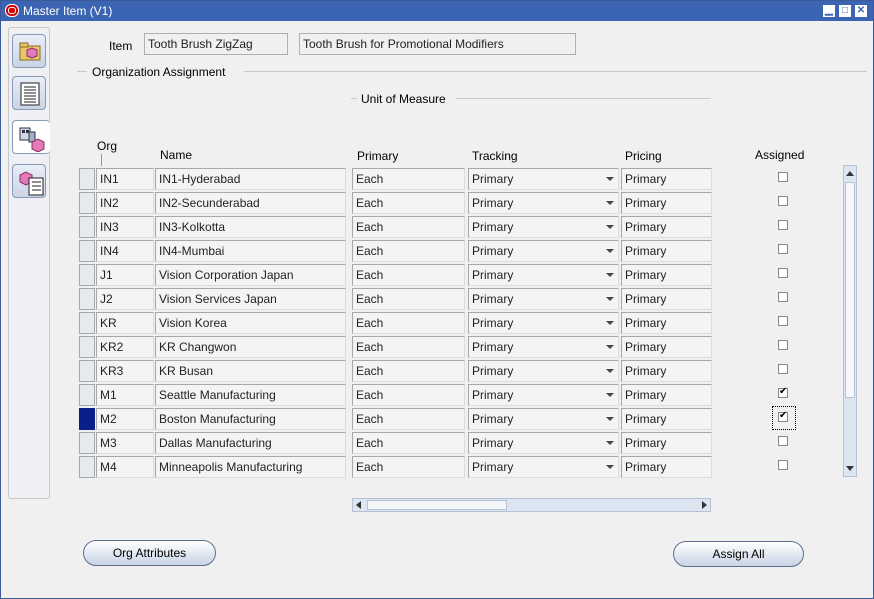  Describe the element at coordinates (125, 443) in the screenshot. I see `org-code-cell: M3` at that location.